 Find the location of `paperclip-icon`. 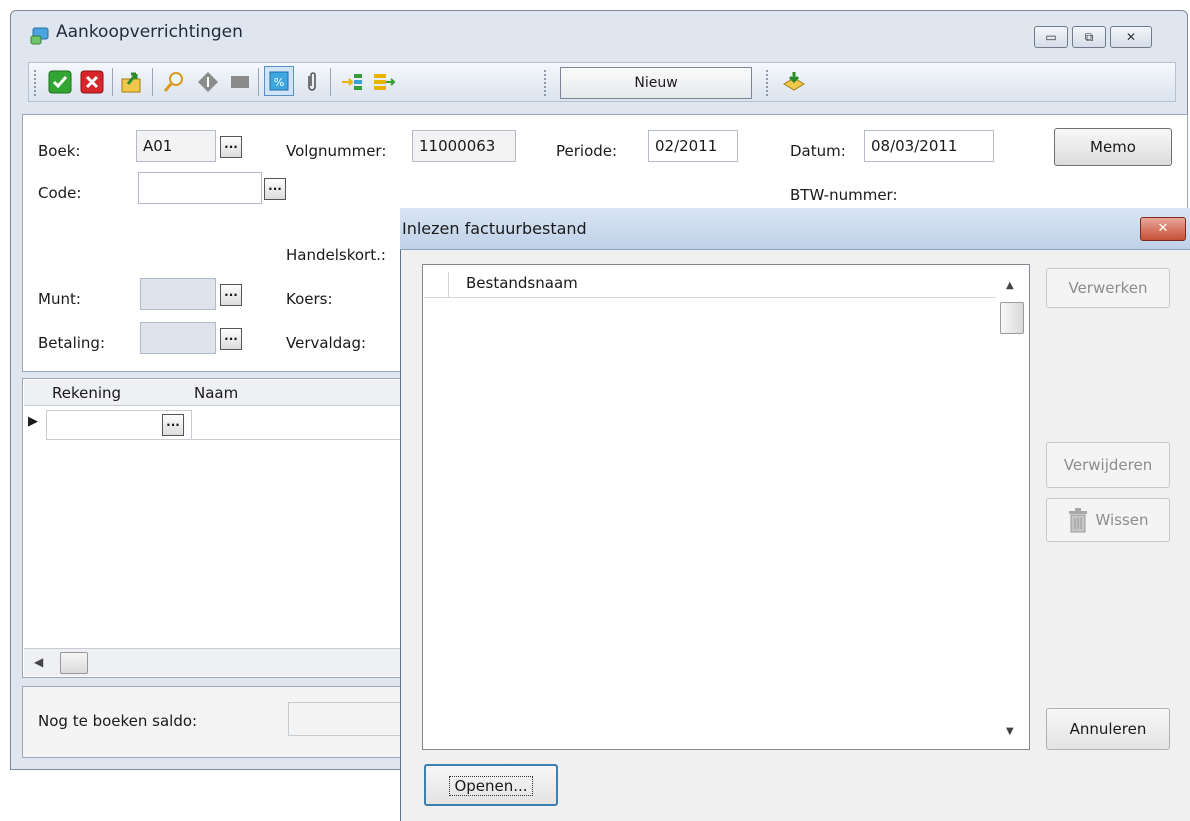

paperclip-icon is located at coordinates (312, 82).